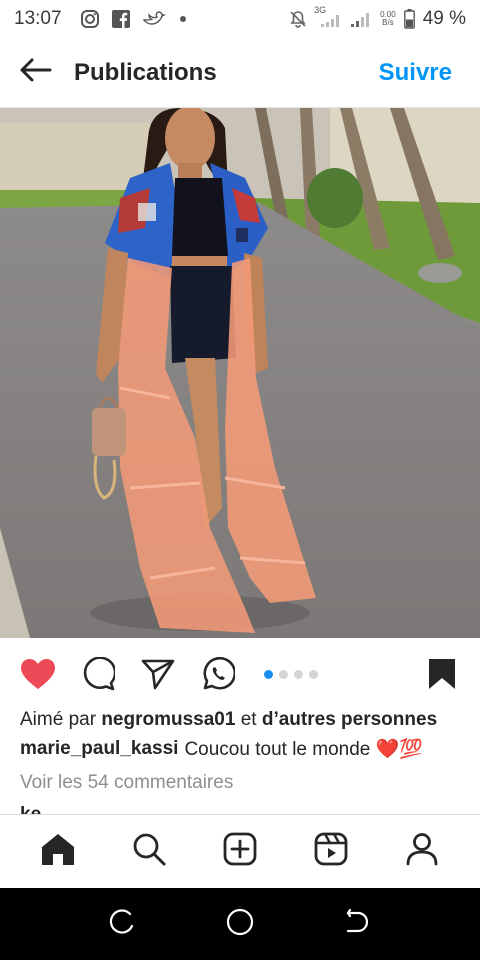  I want to click on whatsapp-icon, so click(219, 676).